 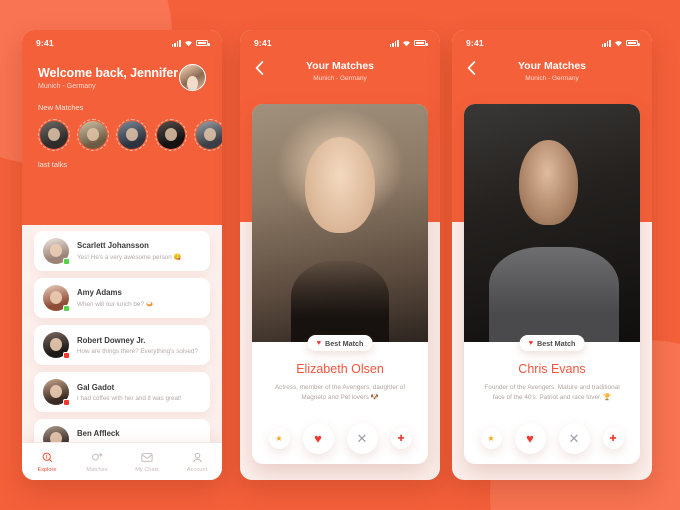 What do you see at coordinates (197, 469) in the screenshot?
I see `tab-label: Account` at bounding box center [197, 469].